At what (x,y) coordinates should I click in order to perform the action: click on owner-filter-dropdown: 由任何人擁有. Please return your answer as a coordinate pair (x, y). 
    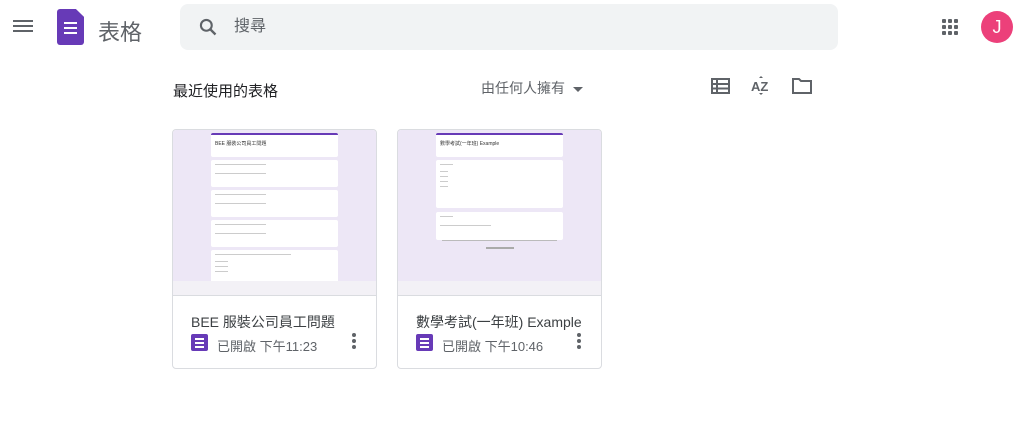
    Looking at the image, I should click on (532, 88).